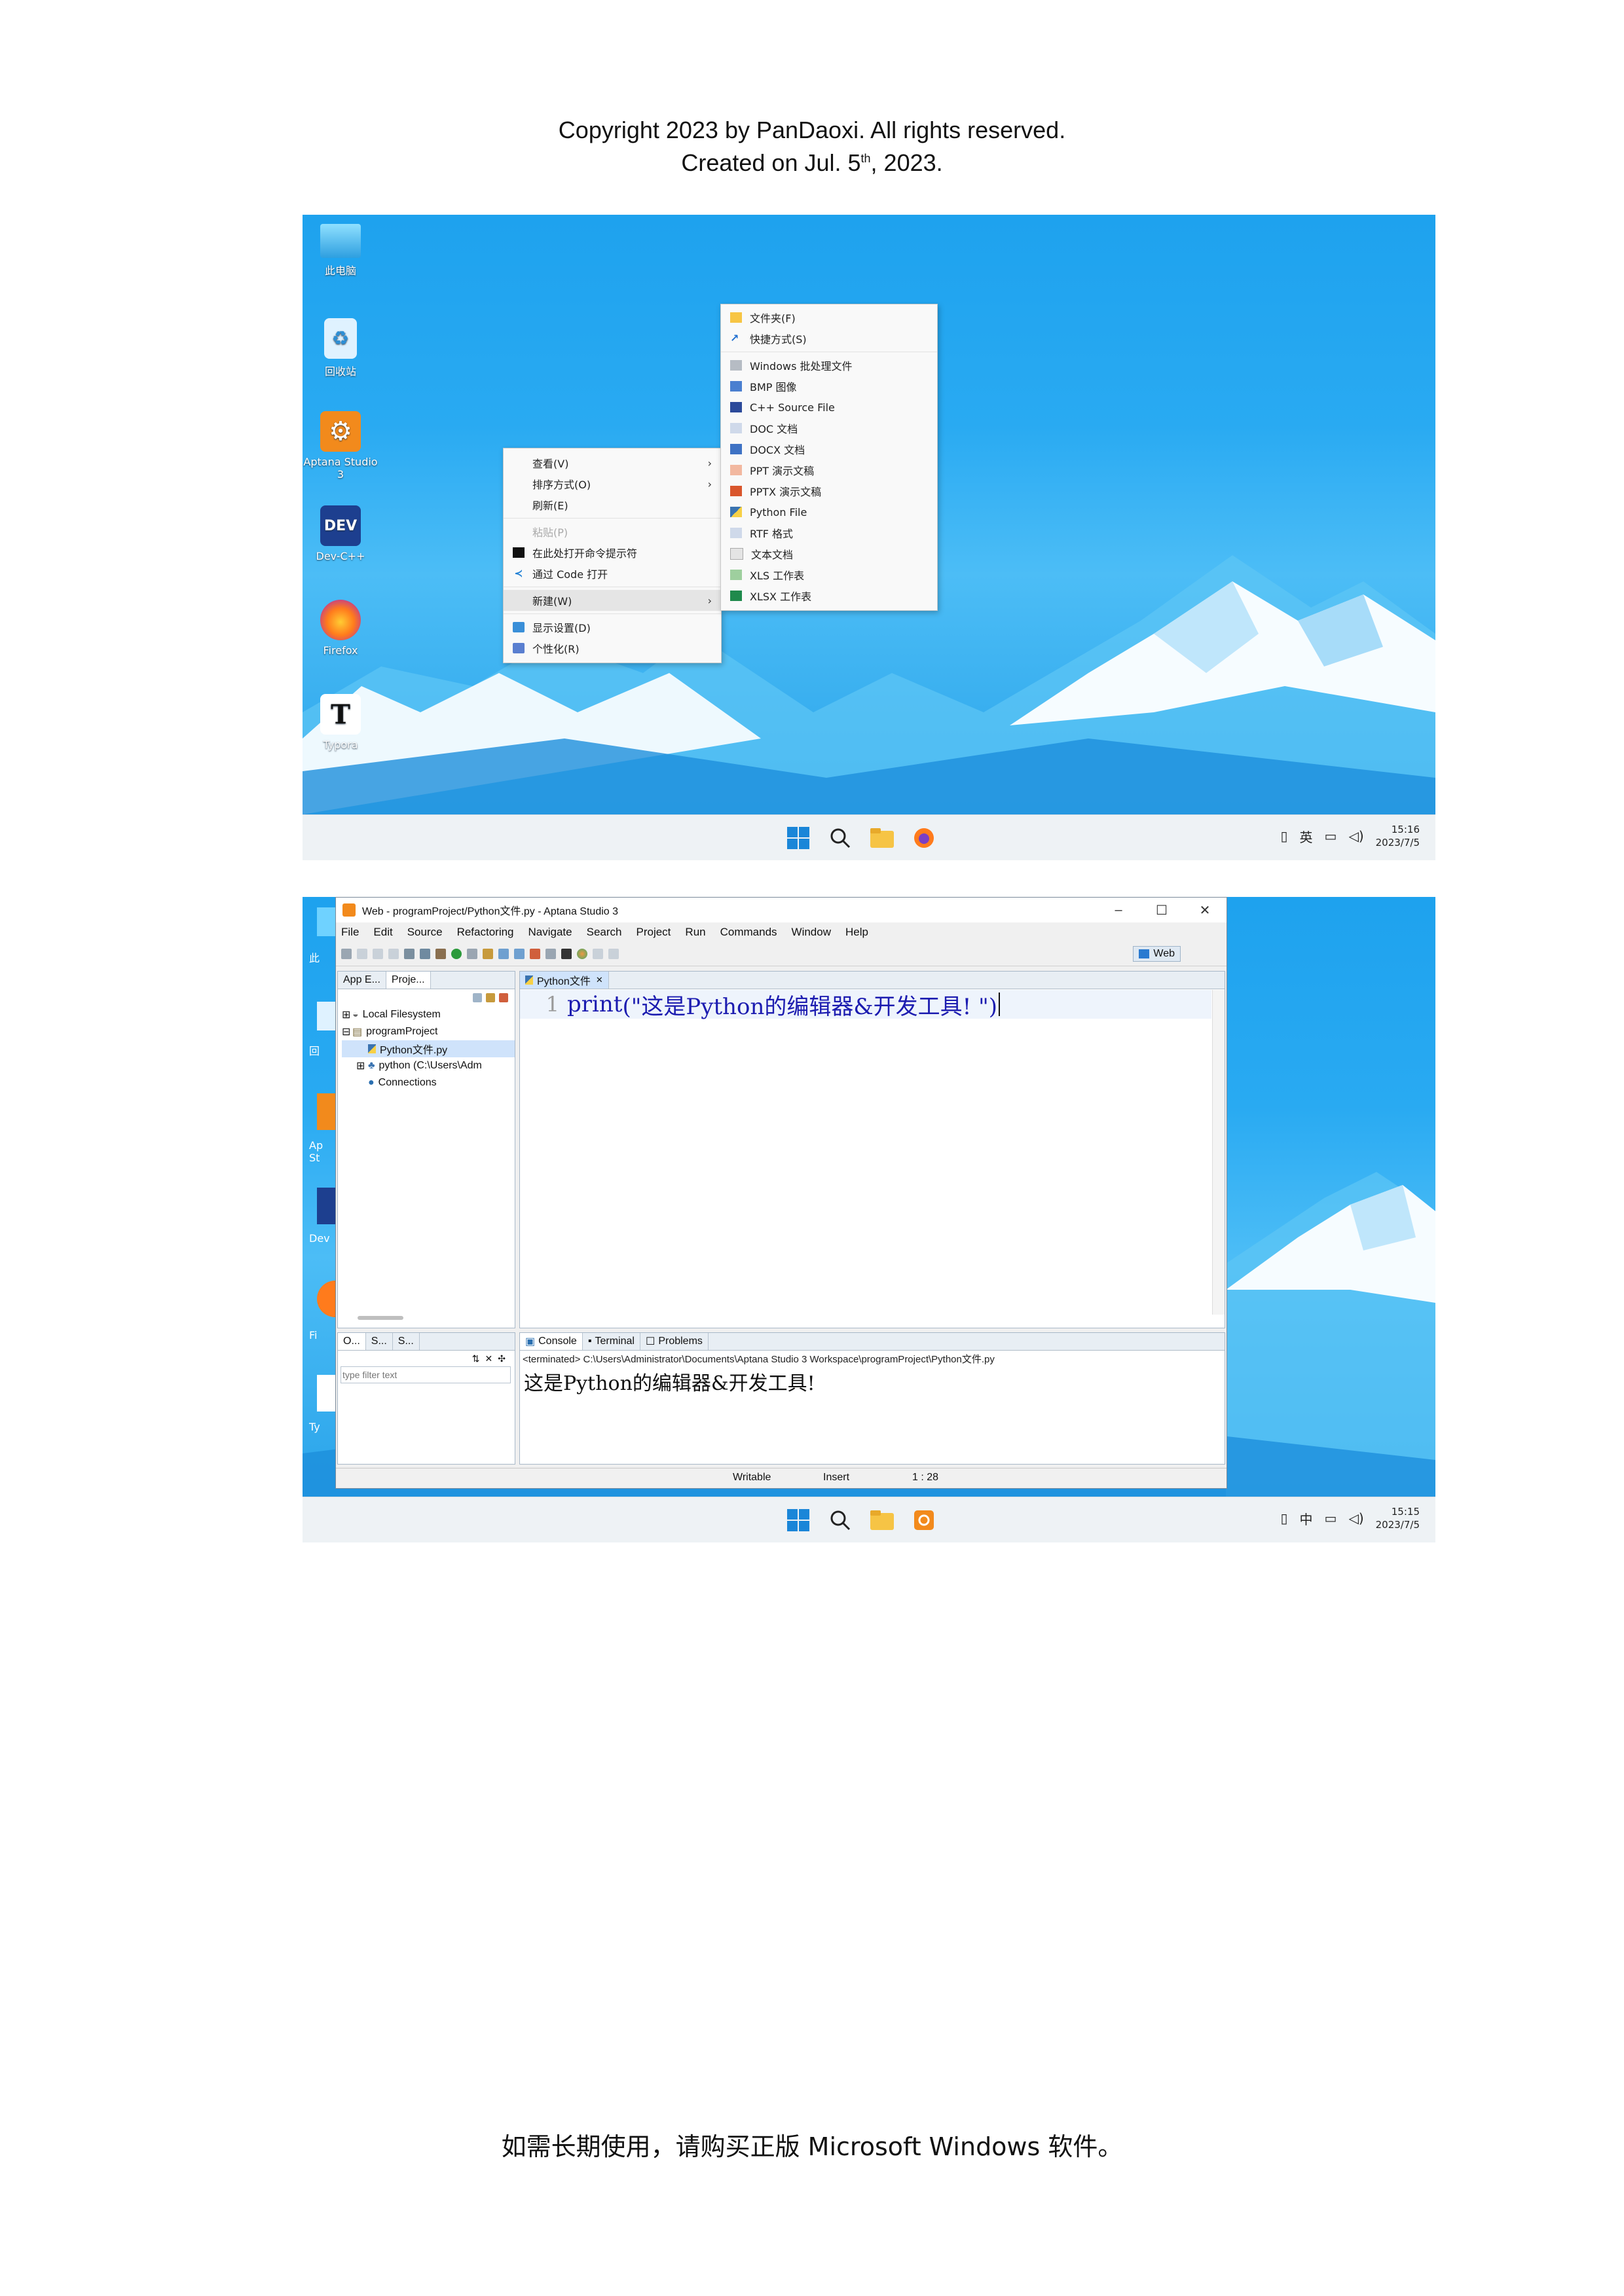 The height and width of the screenshot is (2296, 1624). I want to click on run-icon, so click(456, 954).